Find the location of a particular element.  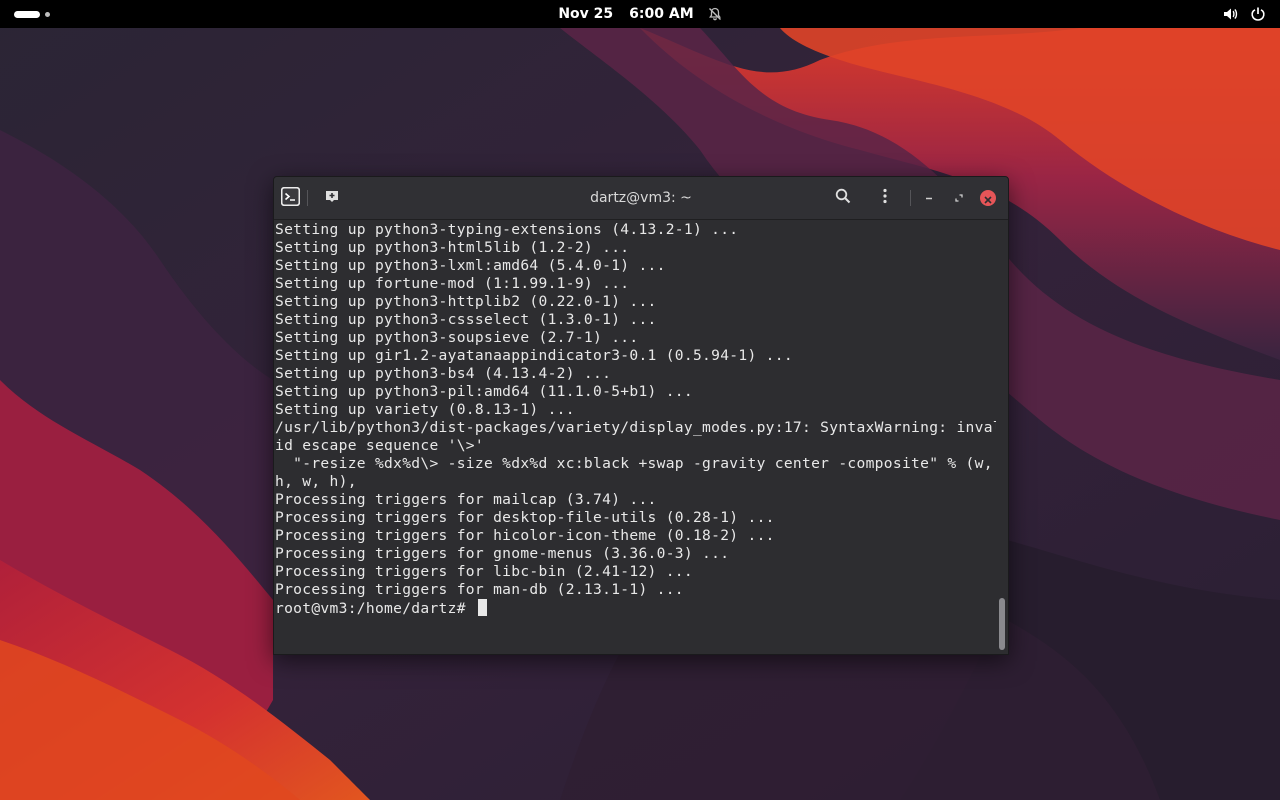

notifications-disabled-icon is located at coordinates (715, 14).